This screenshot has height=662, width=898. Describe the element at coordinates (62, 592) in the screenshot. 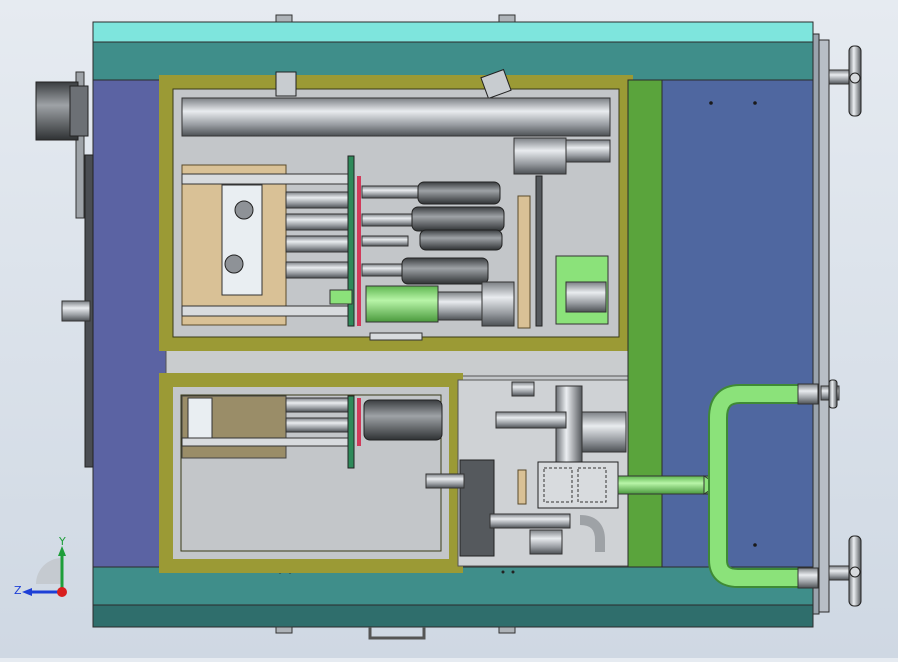

I see `x-axis-origin` at that location.